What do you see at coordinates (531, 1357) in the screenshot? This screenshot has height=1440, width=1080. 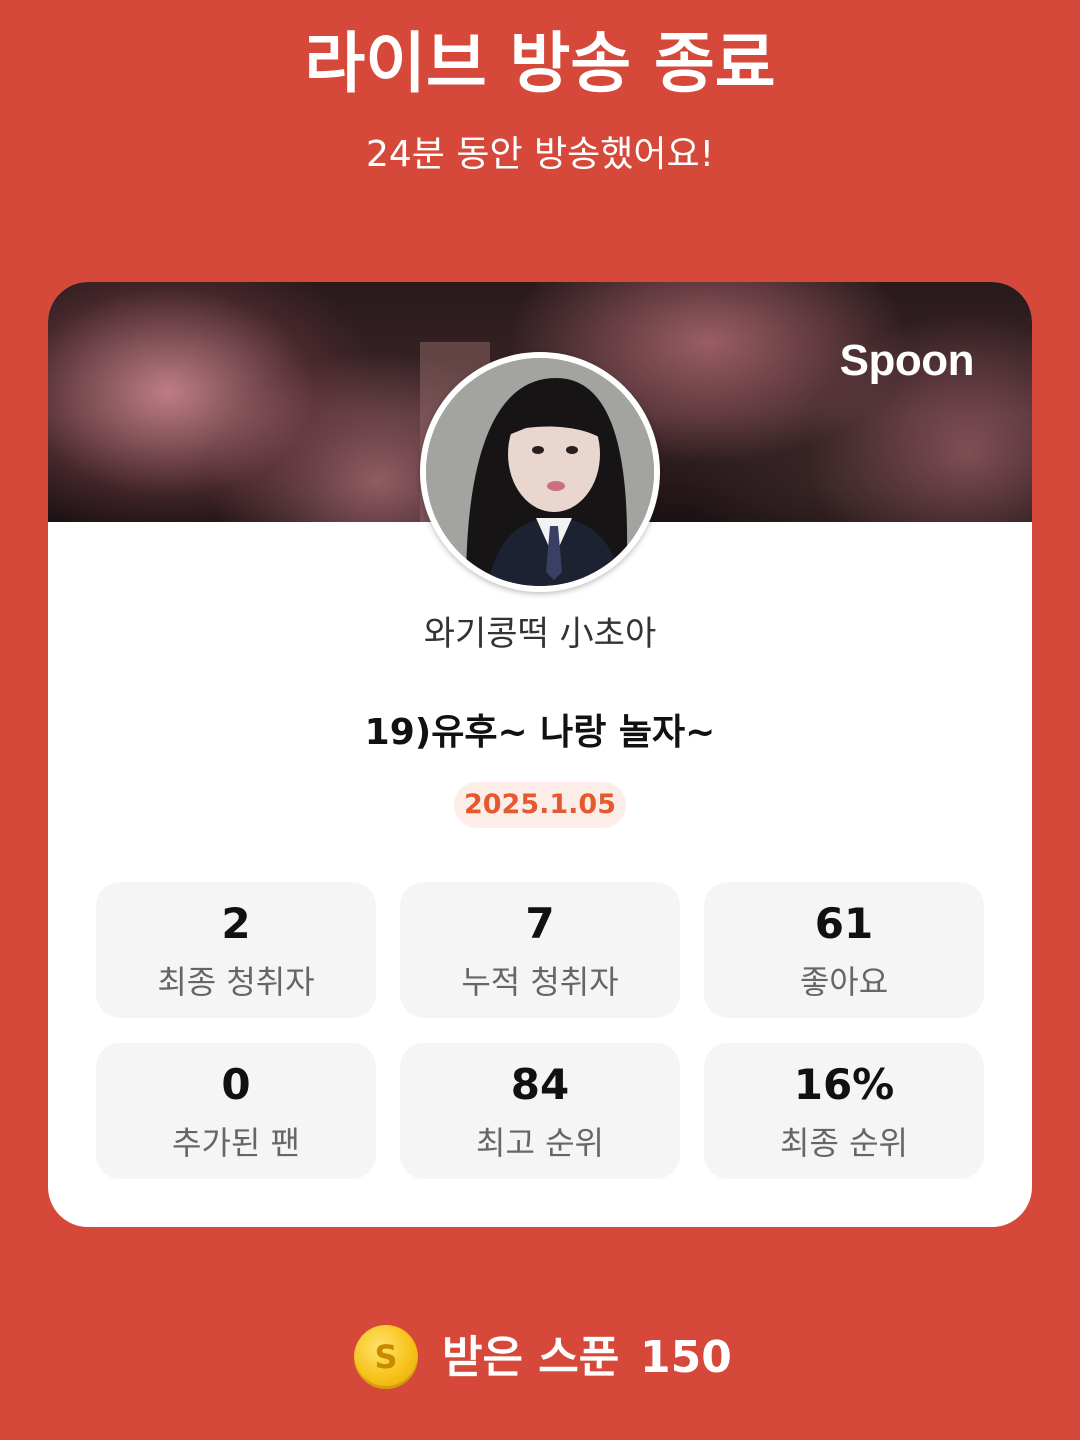 I see `received-spoons-label: 받은 스푼` at bounding box center [531, 1357].